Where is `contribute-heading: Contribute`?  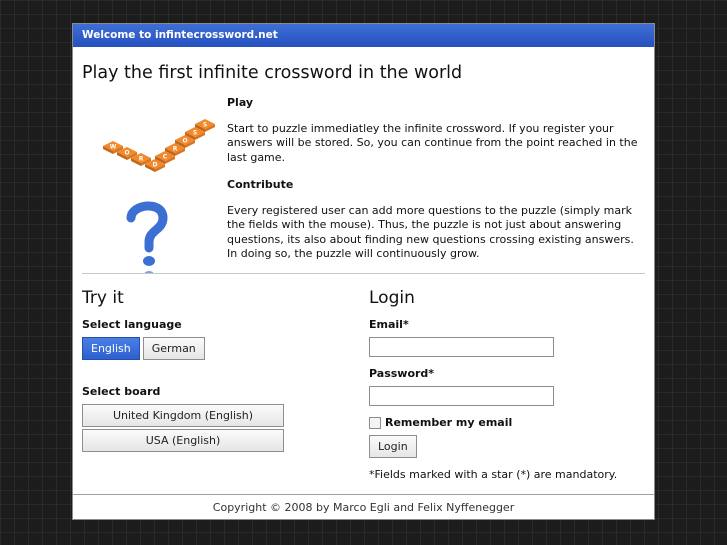
contribute-heading: Contribute is located at coordinates (260, 184).